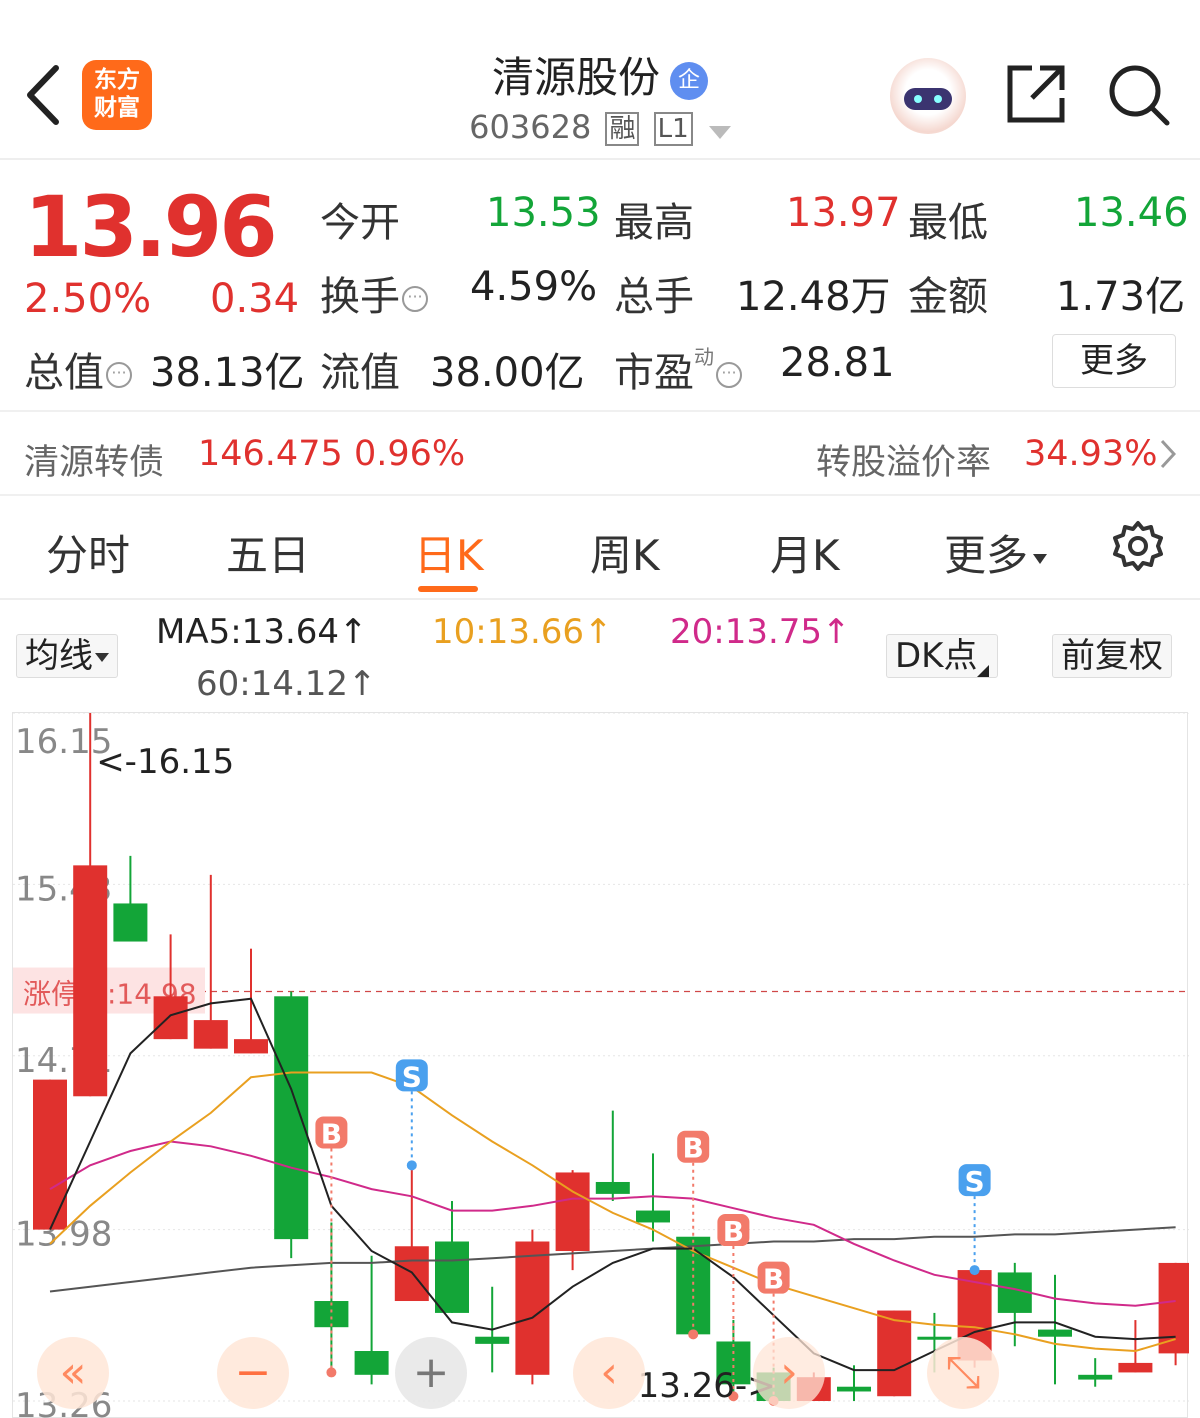 The height and width of the screenshot is (1418, 1200). Describe the element at coordinates (1114, 361) in the screenshot. I see `more-quote-button: 更多` at that location.